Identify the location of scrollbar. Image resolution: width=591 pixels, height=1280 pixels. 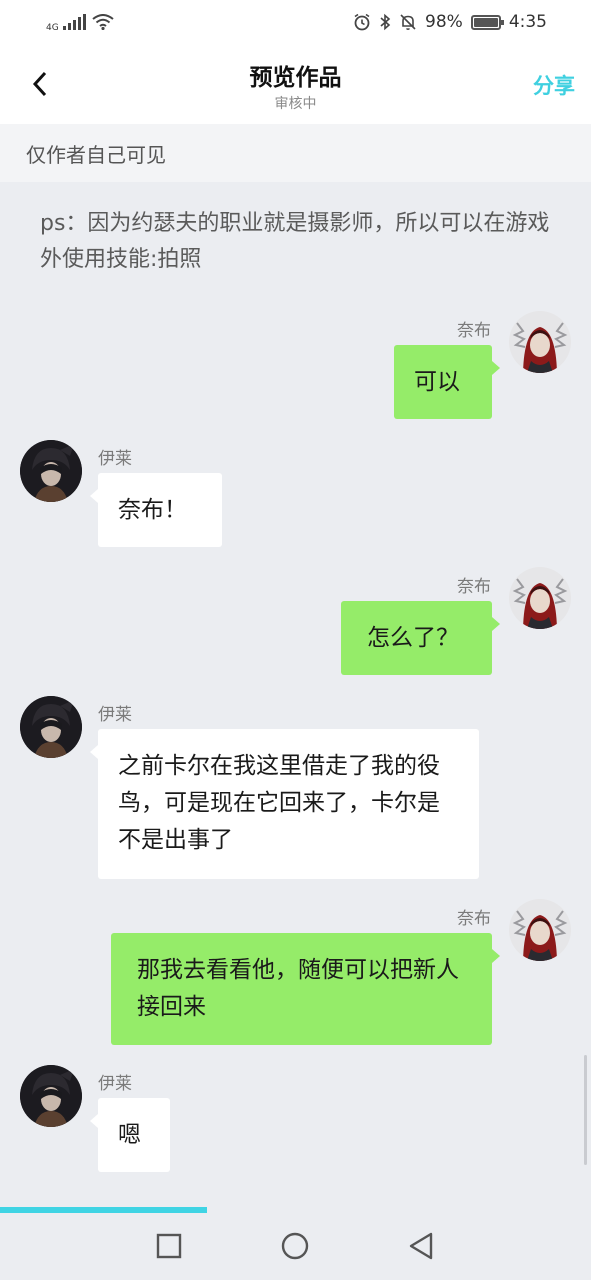
(585, 1110).